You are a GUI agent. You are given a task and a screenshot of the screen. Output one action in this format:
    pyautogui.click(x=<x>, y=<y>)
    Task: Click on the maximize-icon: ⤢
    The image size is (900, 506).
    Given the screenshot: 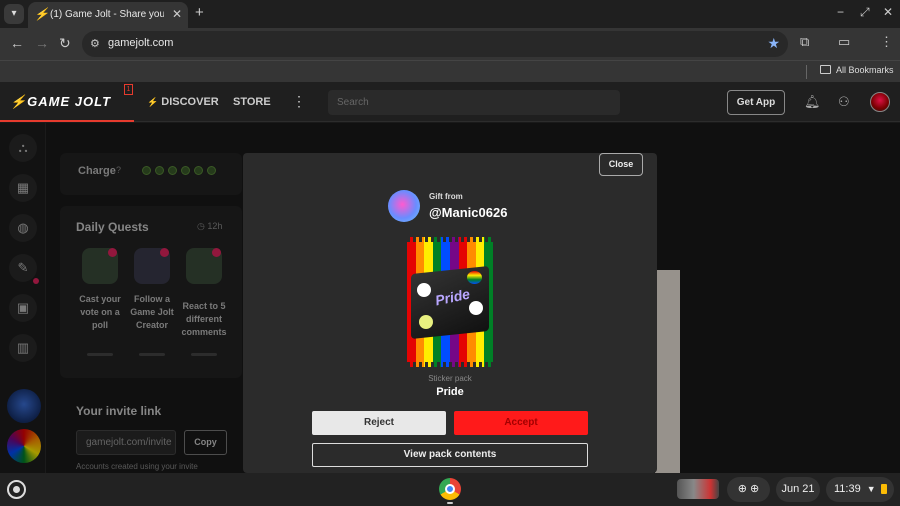 What is the action you would take?
    pyautogui.click(x=865, y=12)
    